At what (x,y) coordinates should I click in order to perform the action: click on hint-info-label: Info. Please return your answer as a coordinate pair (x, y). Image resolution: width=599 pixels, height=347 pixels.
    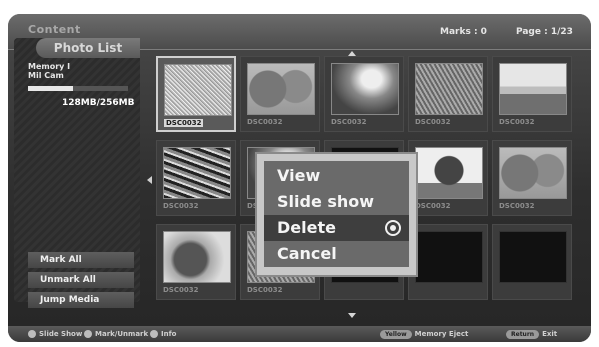
    Looking at the image, I should click on (169, 334).